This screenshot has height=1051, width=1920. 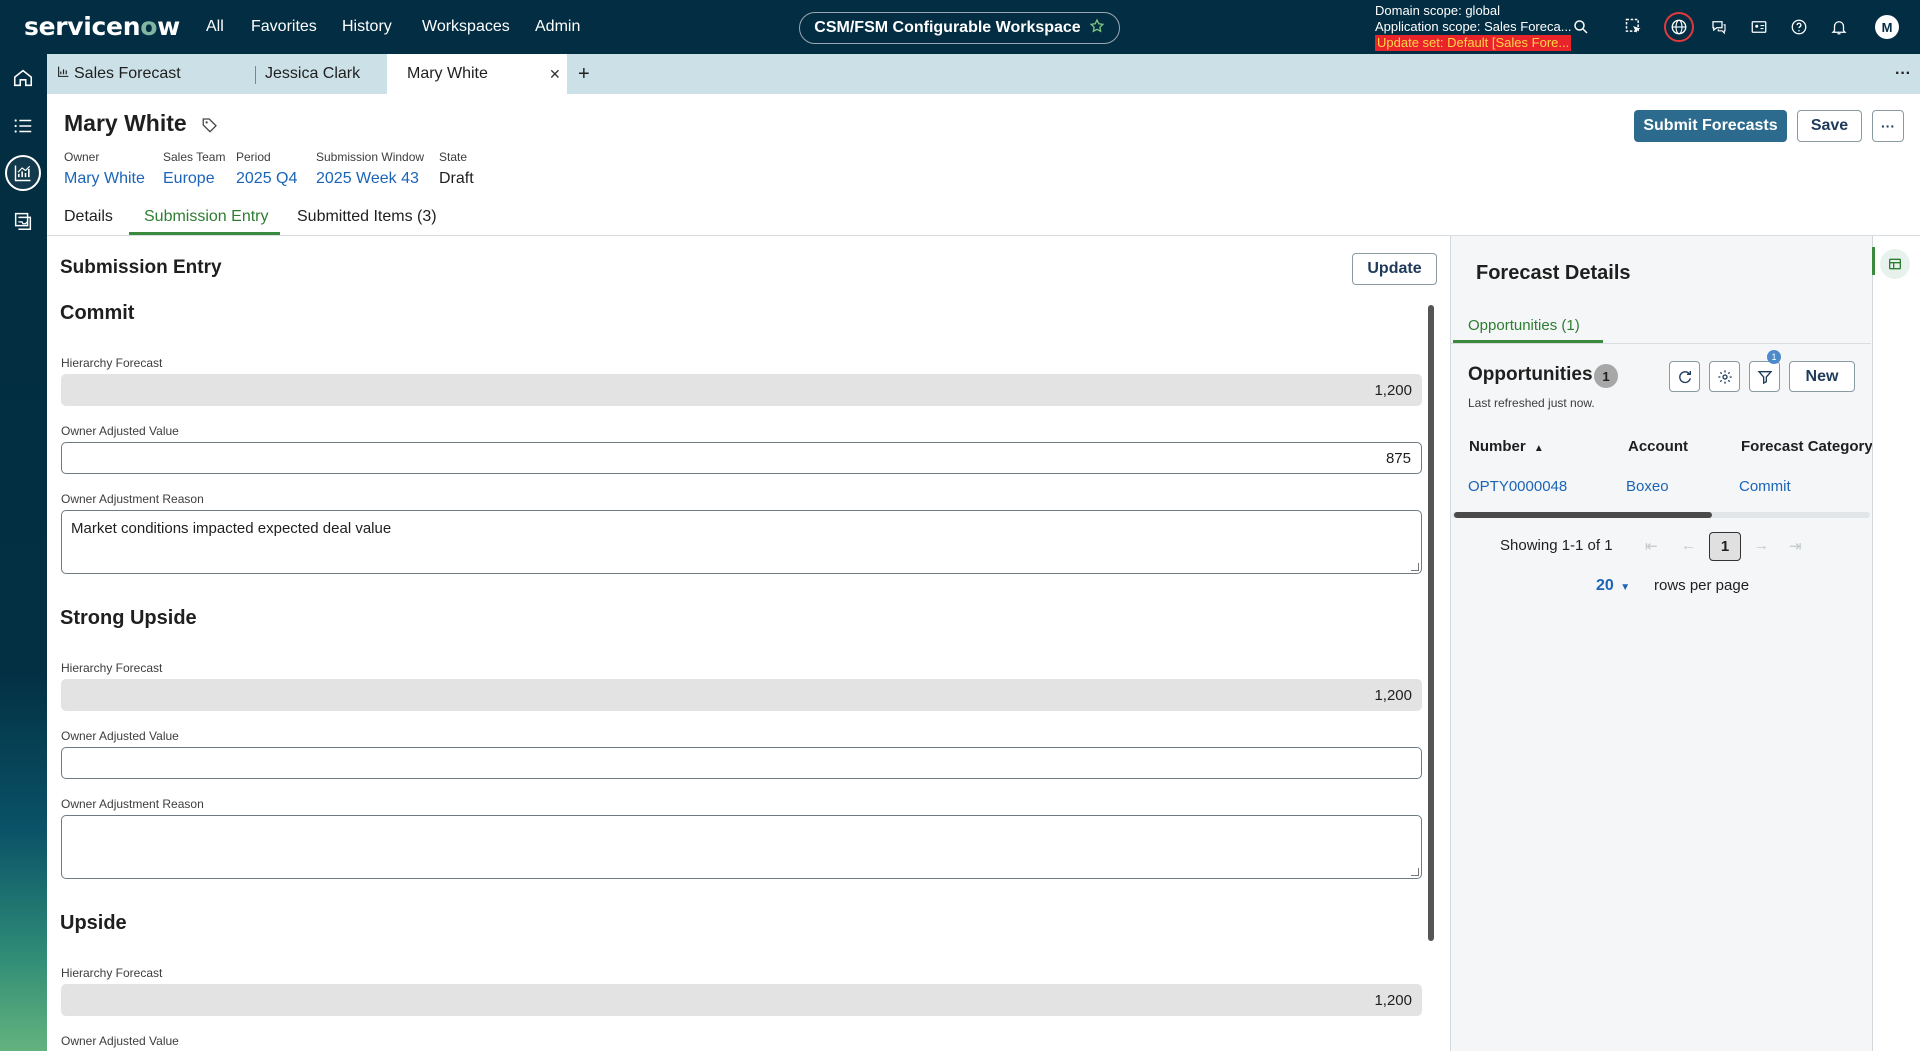 What do you see at coordinates (1724, 376) in the screenshot?
I see `settings-gear-icon` at bounding box center [1724, 376].